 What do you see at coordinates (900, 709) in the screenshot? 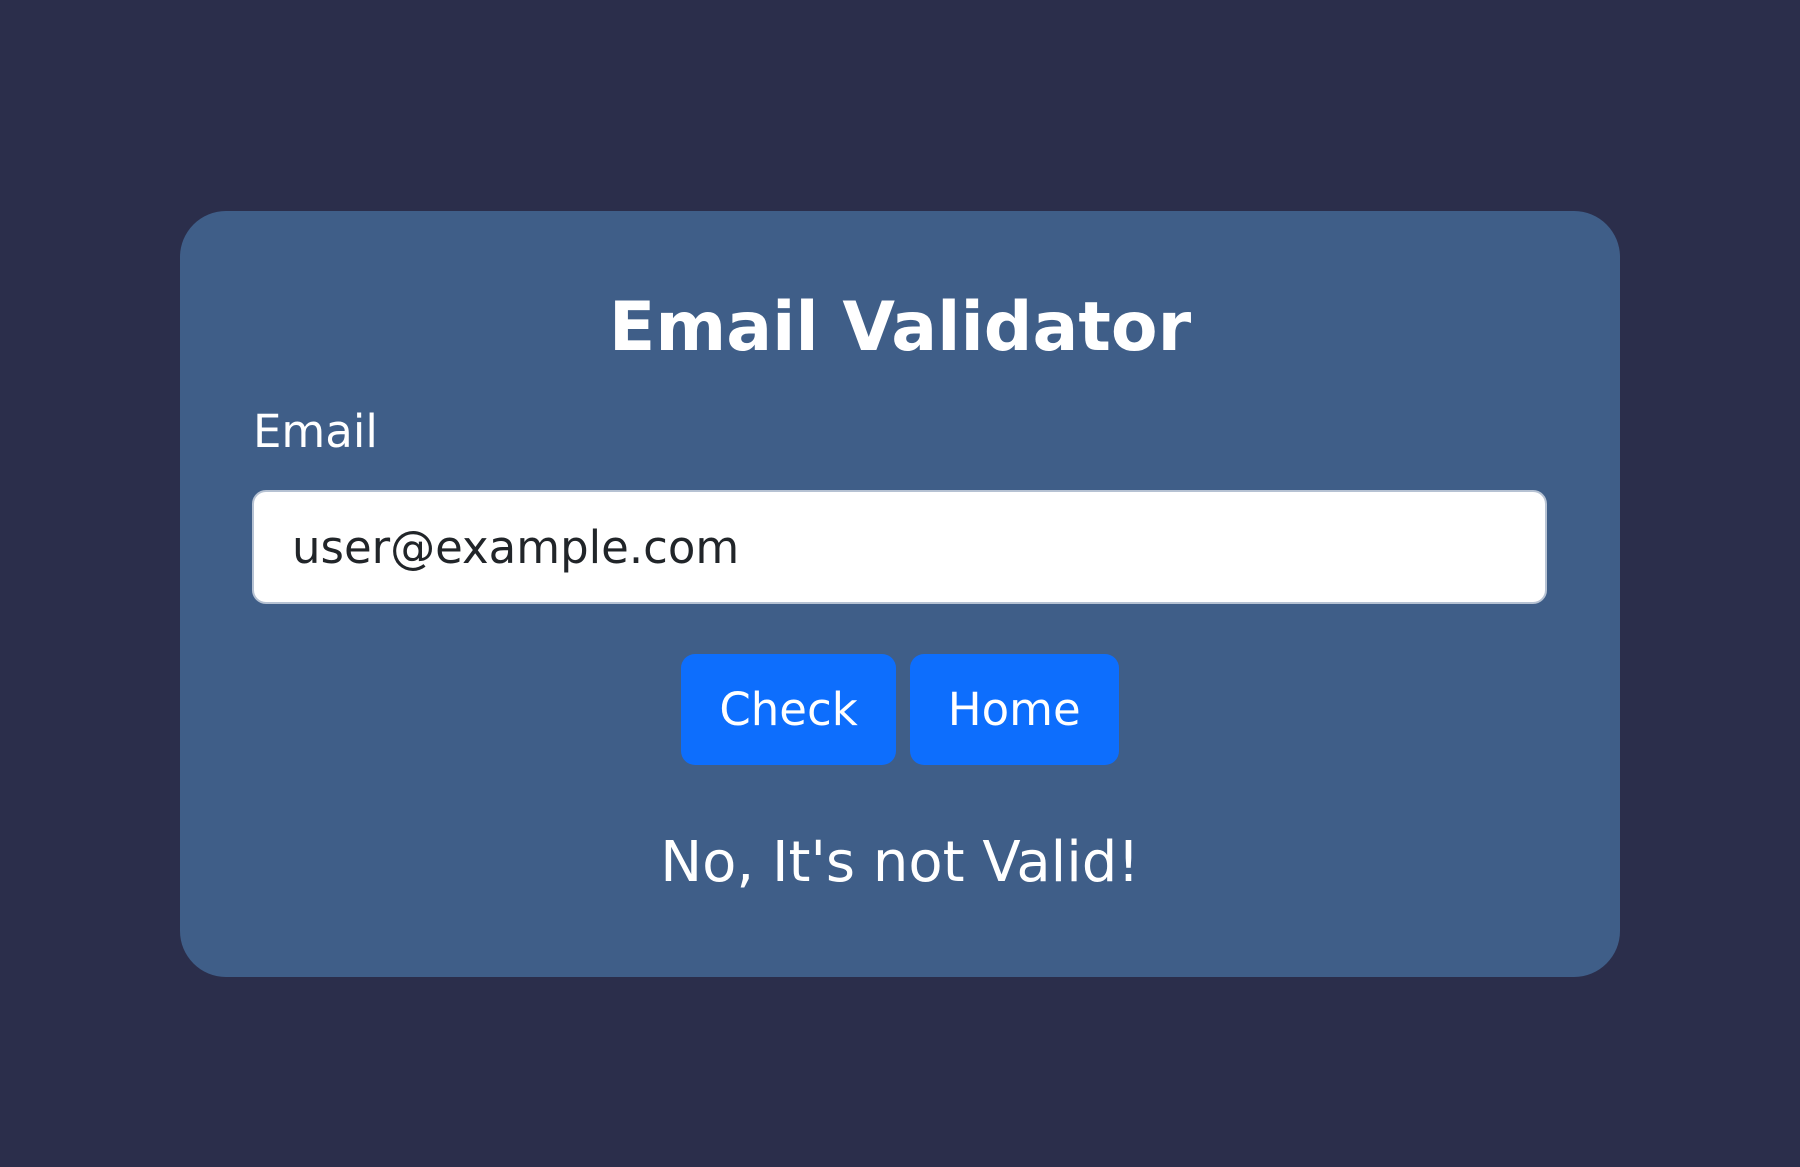
I see `button-group: Check Home` at bounding box center [900, 709].